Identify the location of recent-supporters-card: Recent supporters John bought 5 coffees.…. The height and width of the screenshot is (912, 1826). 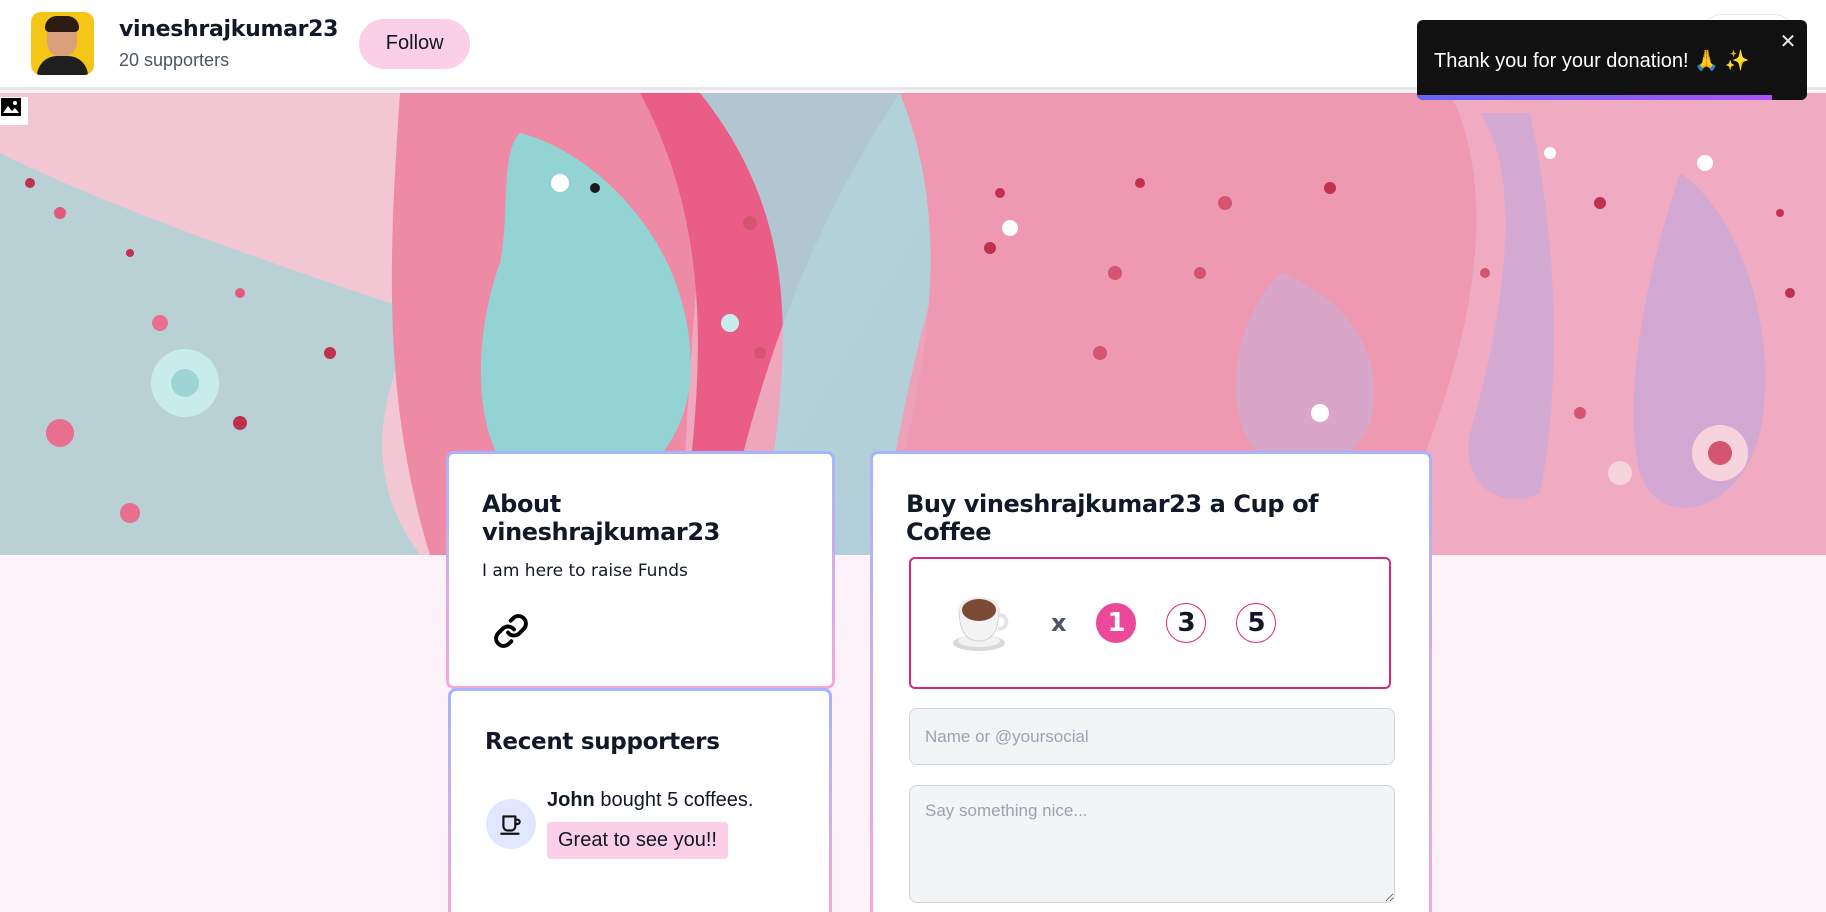
(640, 800).